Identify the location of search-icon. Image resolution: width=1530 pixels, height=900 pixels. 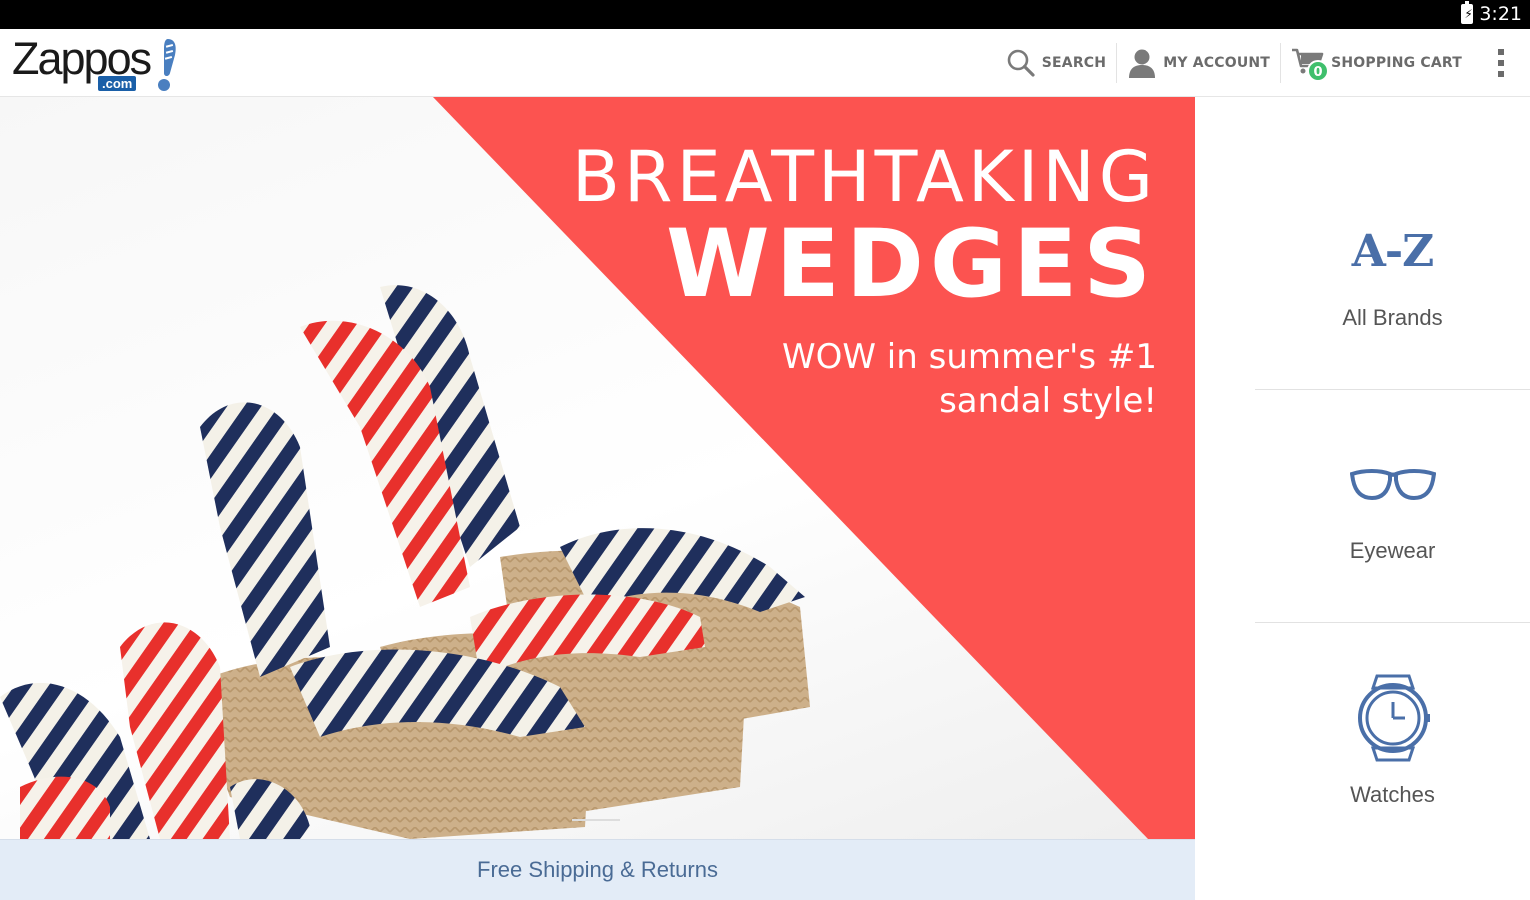
(1021, 63).